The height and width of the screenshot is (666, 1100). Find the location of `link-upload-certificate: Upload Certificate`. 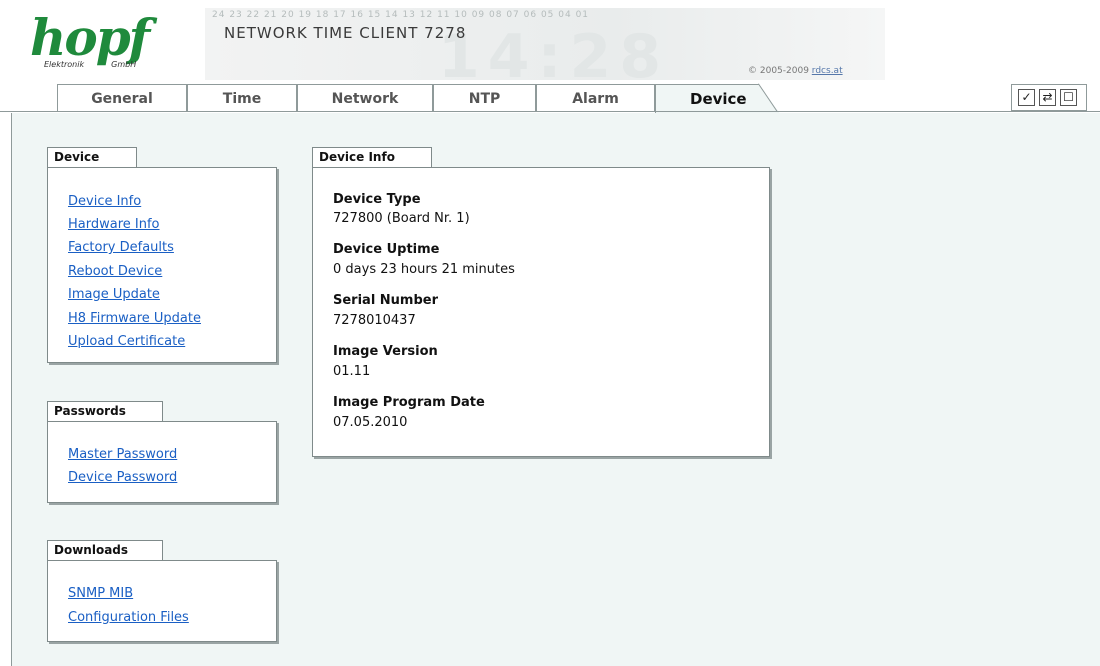

link-upload-certificate: Upload Certificate is located at coordinates (126, 341).